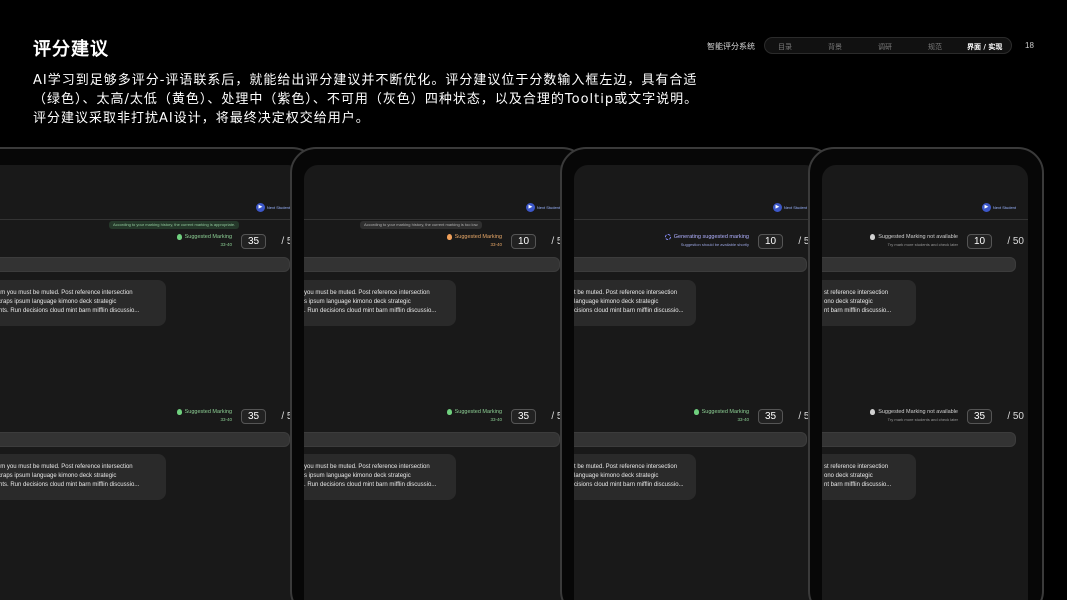  I want to click on nav-item-research: 调研, so click(885, 47).